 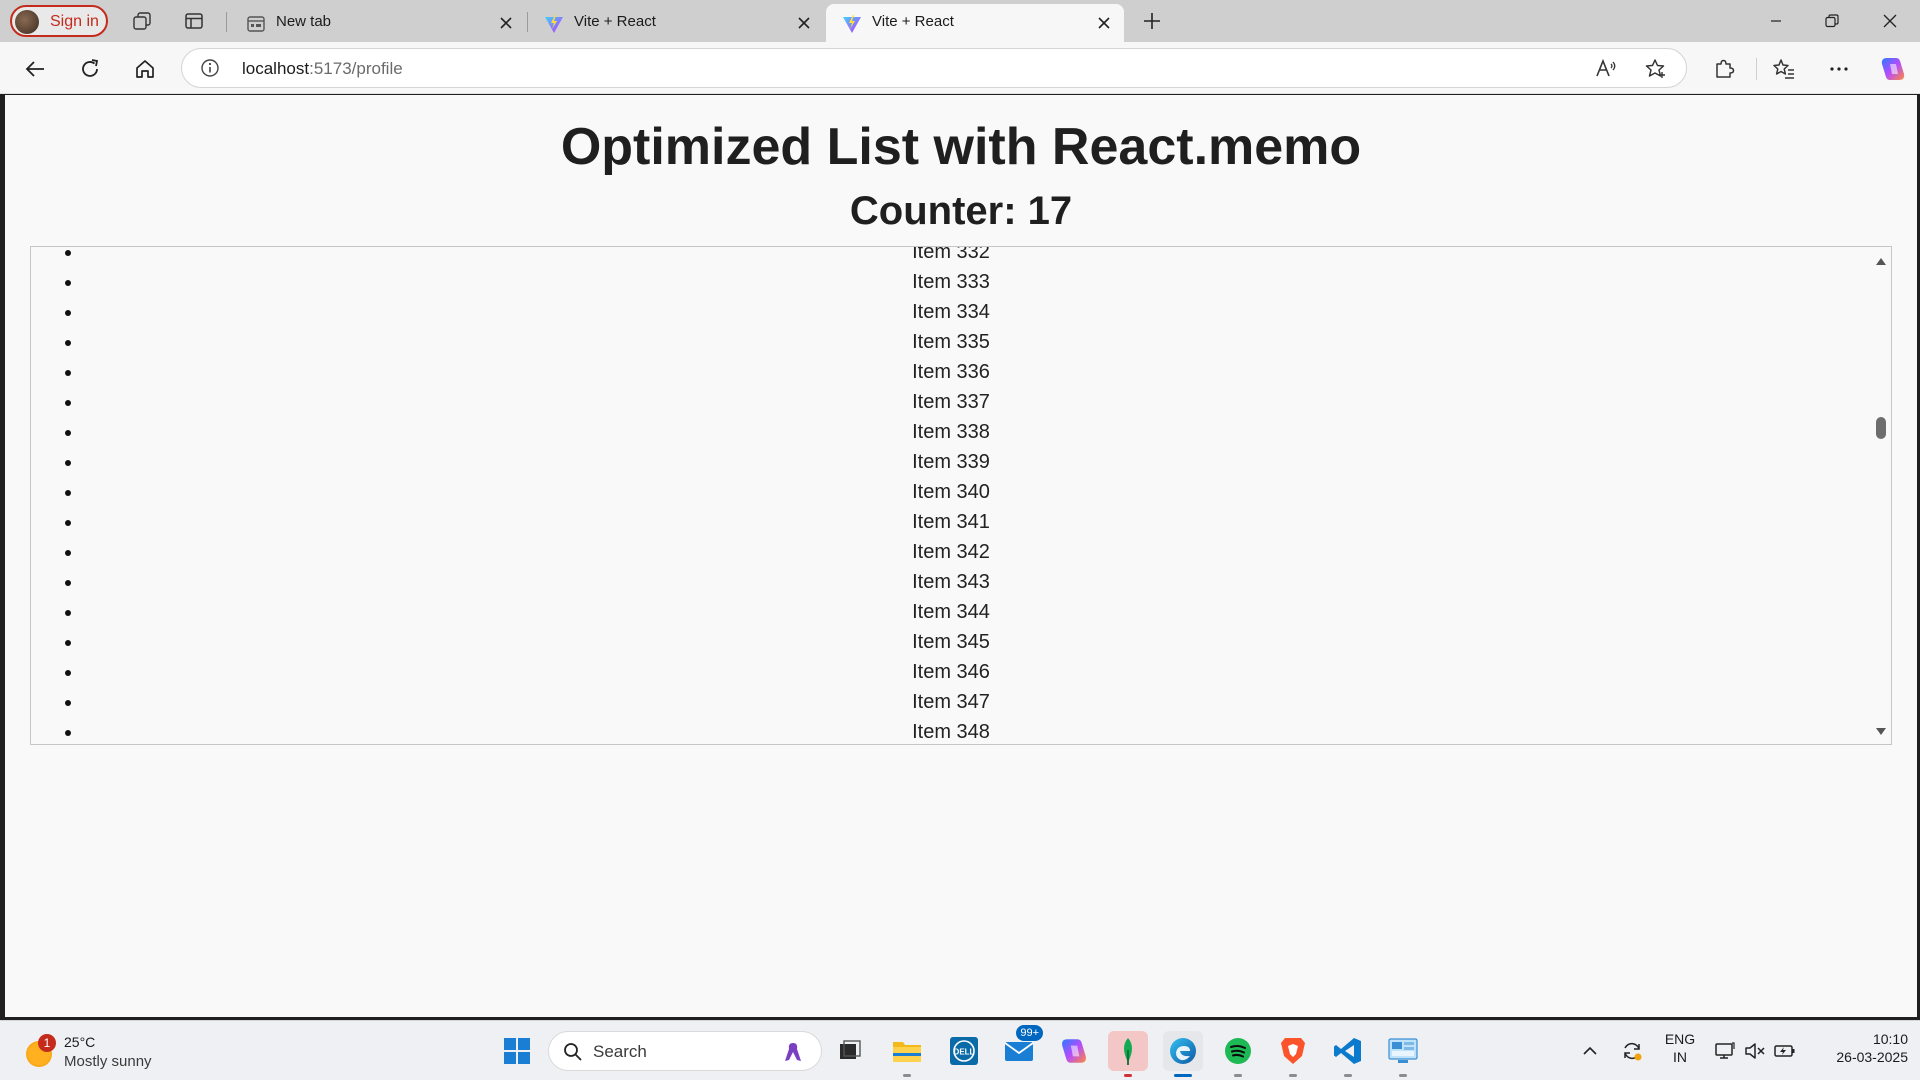 I want to click on mail-envelope-icon, so click(x=1019, y=1051).